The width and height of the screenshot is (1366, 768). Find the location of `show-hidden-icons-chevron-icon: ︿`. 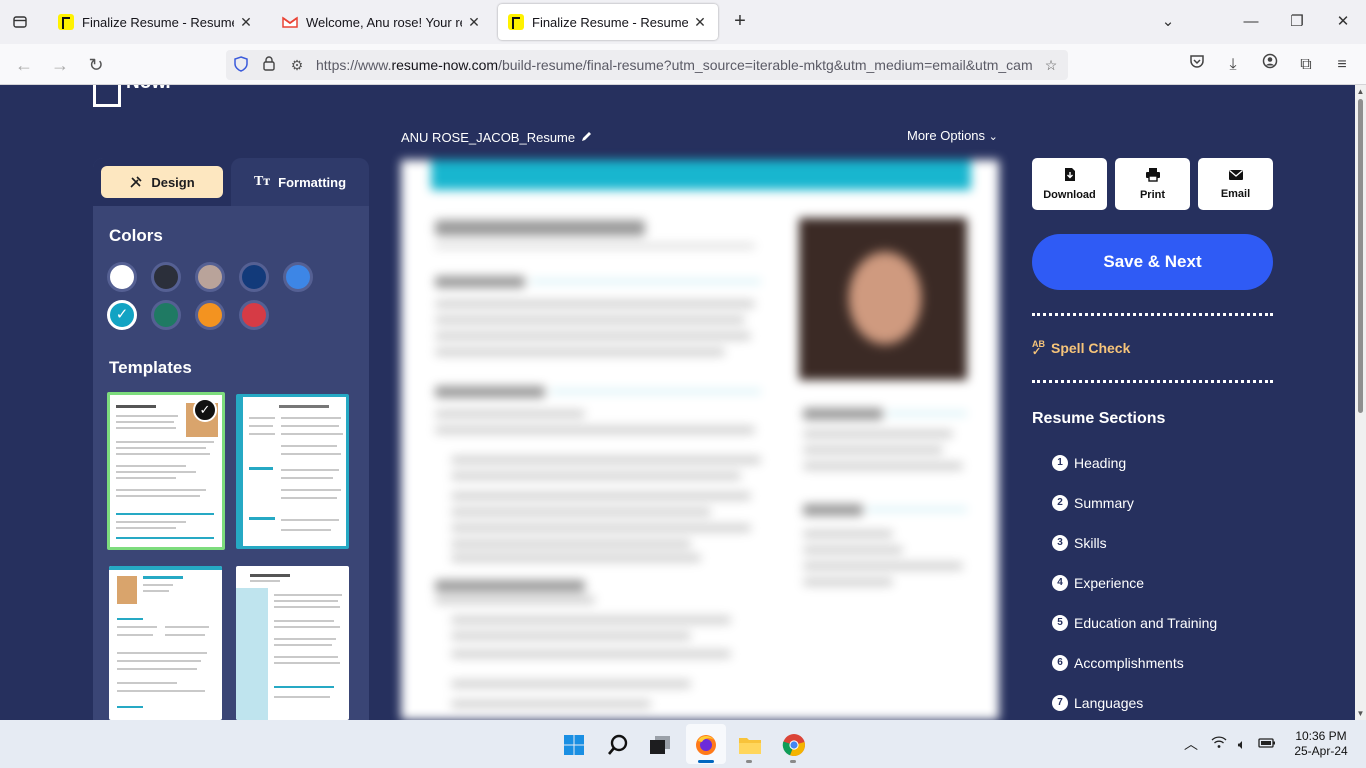

show-hidden-icons-chevron-icon: ︿ is located at coordinates (1191, 744).